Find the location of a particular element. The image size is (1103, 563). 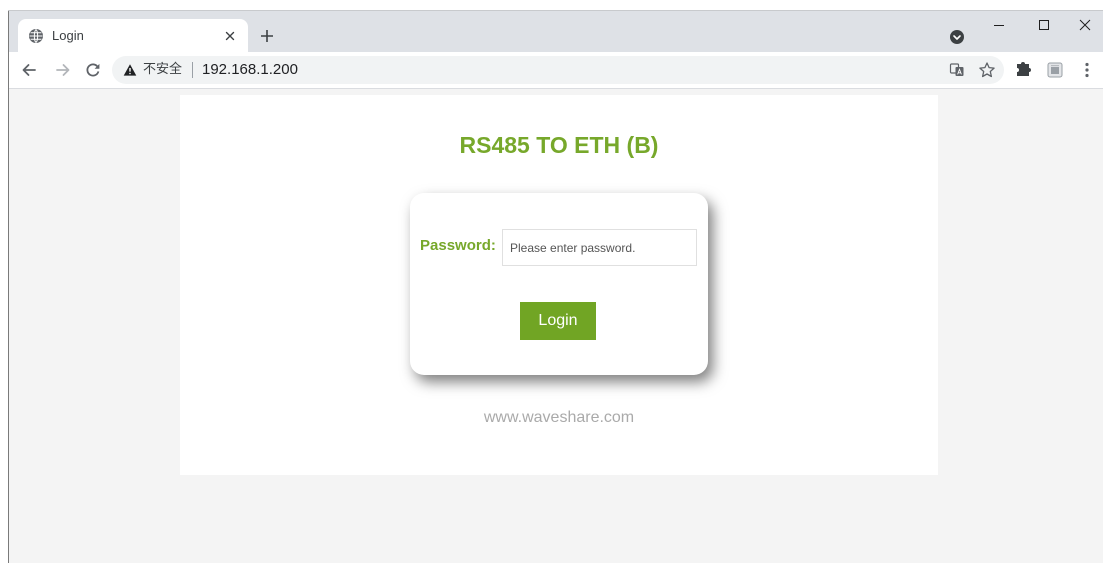

new-tab-button is located at coordinates (267, 36).